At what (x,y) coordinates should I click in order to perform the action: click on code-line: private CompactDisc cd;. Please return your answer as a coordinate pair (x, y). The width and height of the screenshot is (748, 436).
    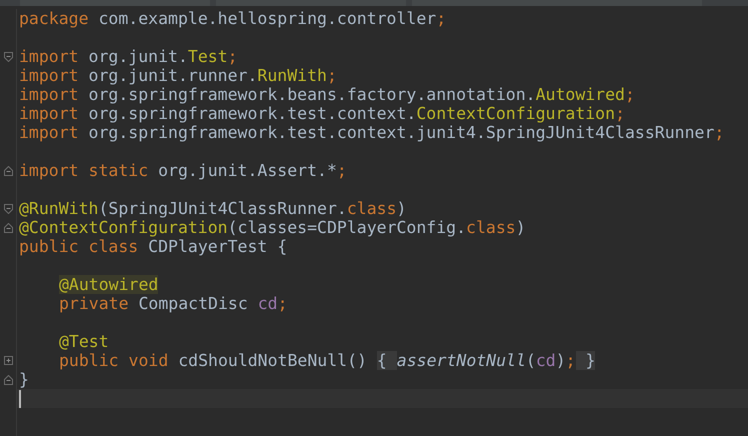
    Looking at the image, I should click on (173, 303).